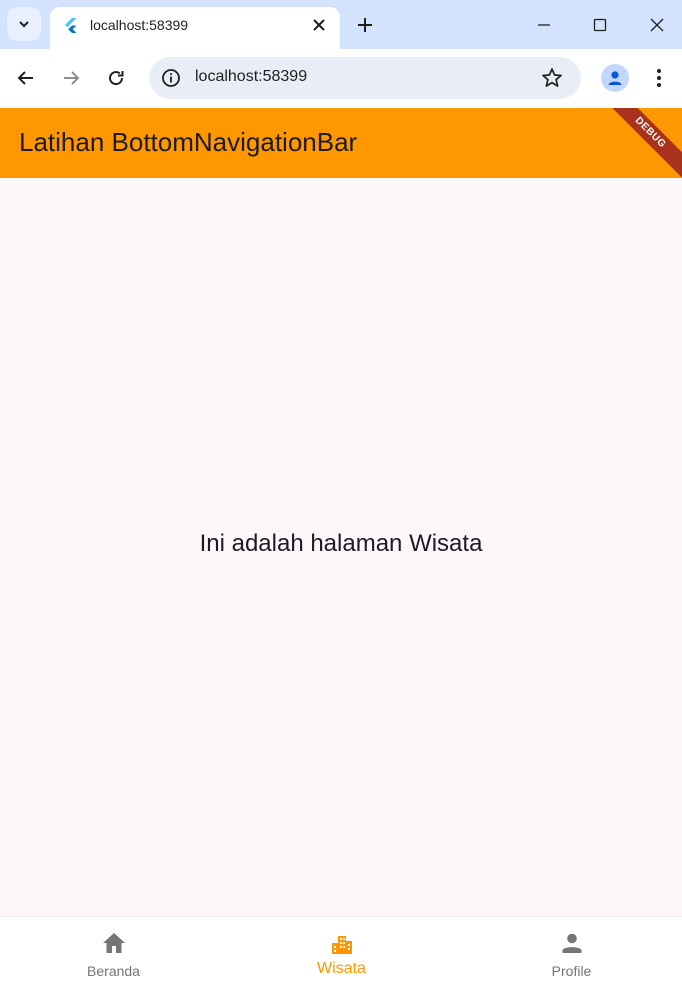  What do you see at coordinates (195, 28) in the screenshot?
I see `browser-tab: localhost:58399` at bounding box center [195, 28].